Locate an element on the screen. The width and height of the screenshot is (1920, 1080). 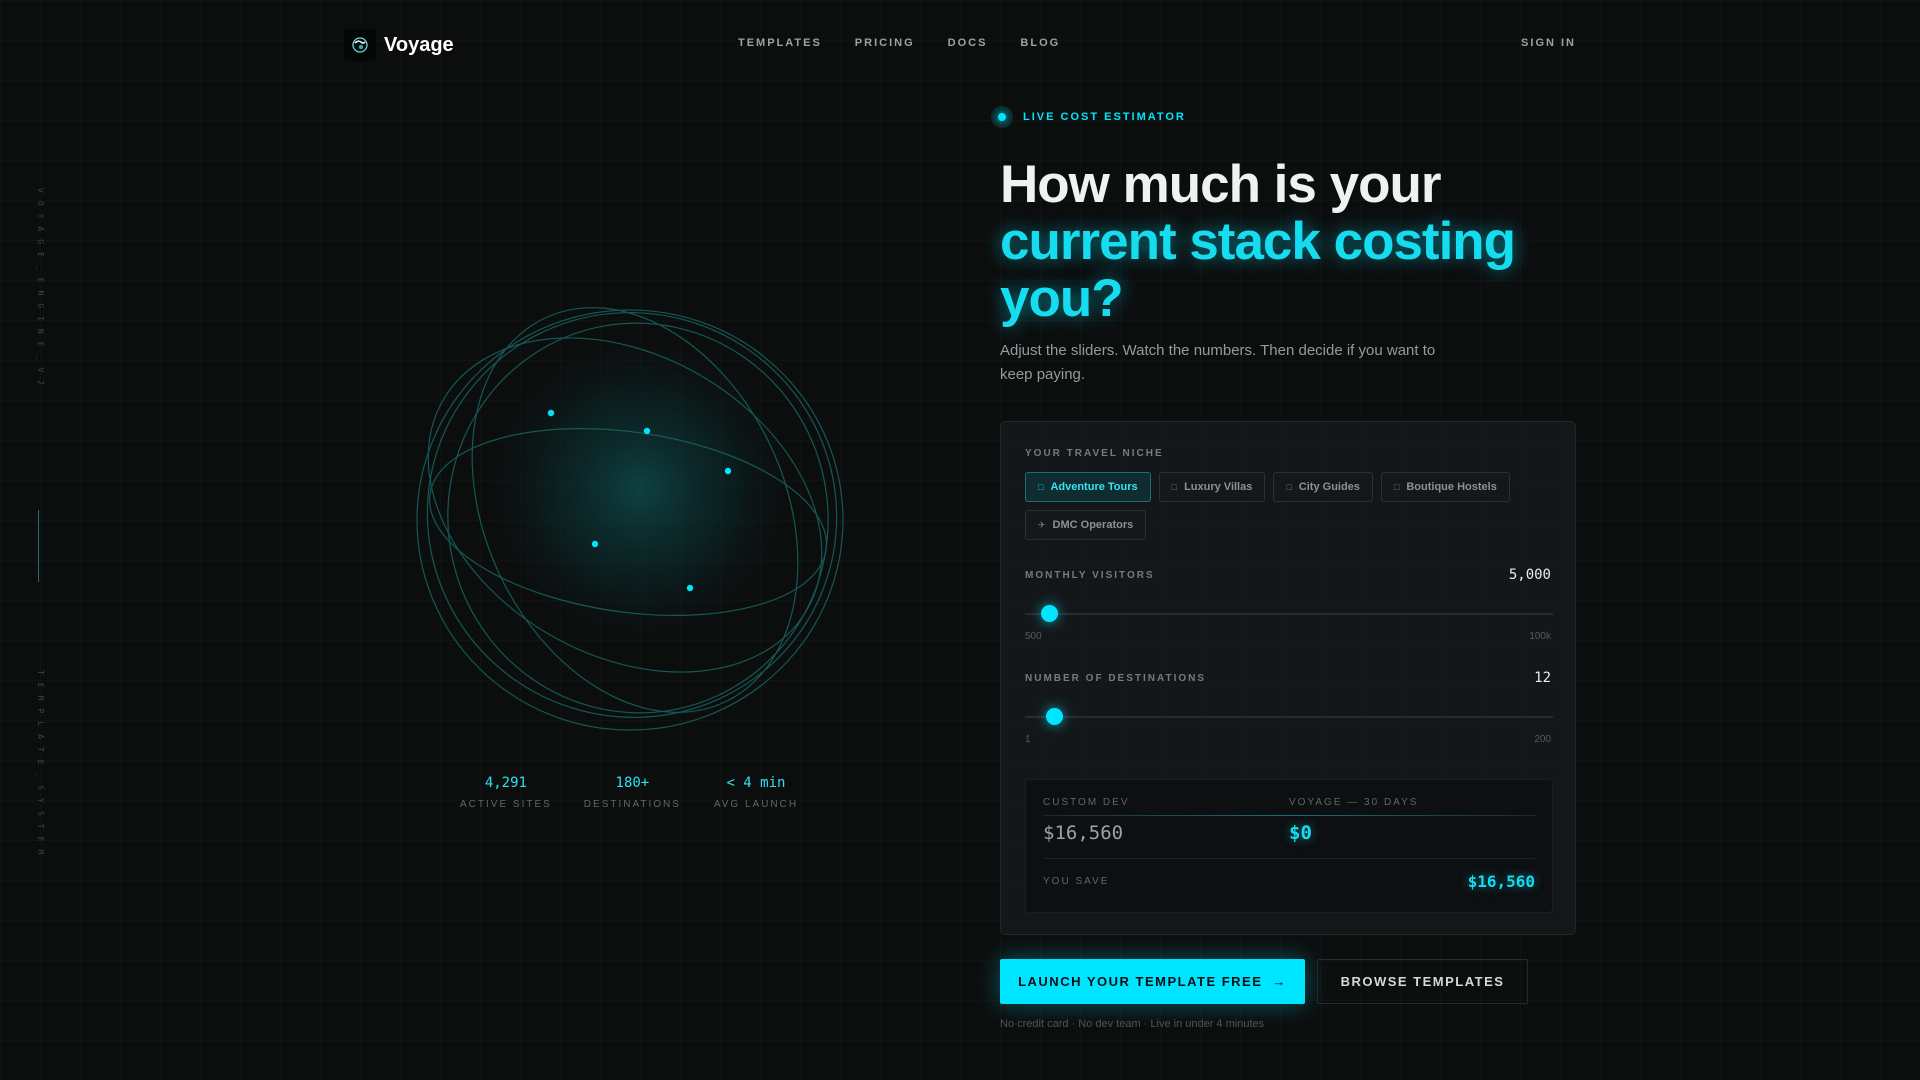
sign-in-link: SIGN IN is located at coordinates (1548, 43).